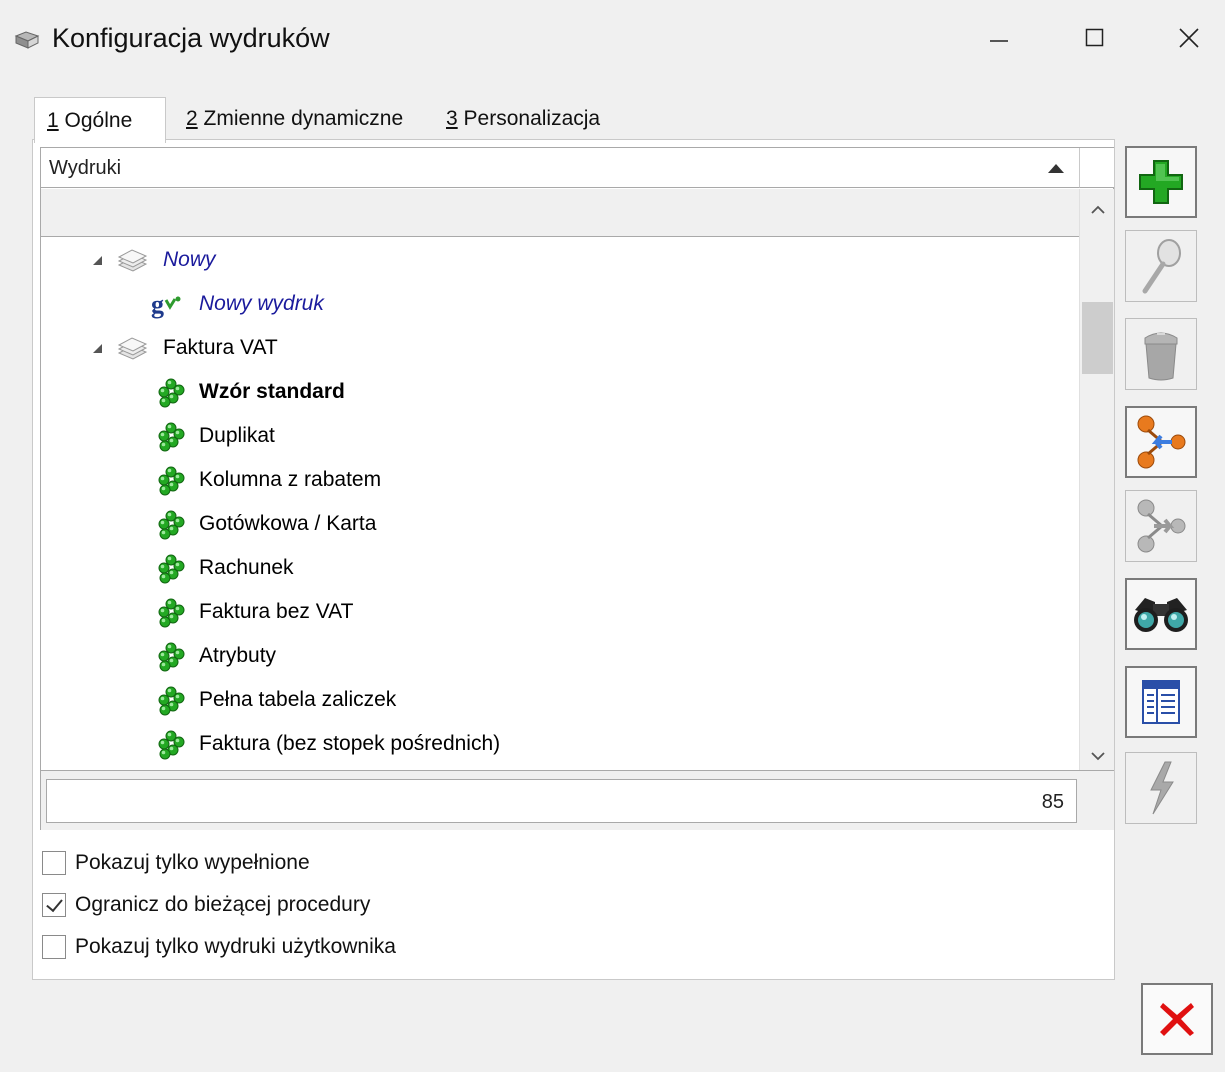  Describe the element at coordinates (238, 655) in the screenshot. I see `tree-row-label: Atrybuty` at that location.